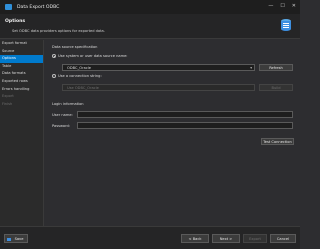 Image resolution: width=320 pixels, height=249 pixels. What do you see at coordinates (21, 59) in the screenshot?
I see `sidebar-item-options: Options` at bounding box center [21, 59].